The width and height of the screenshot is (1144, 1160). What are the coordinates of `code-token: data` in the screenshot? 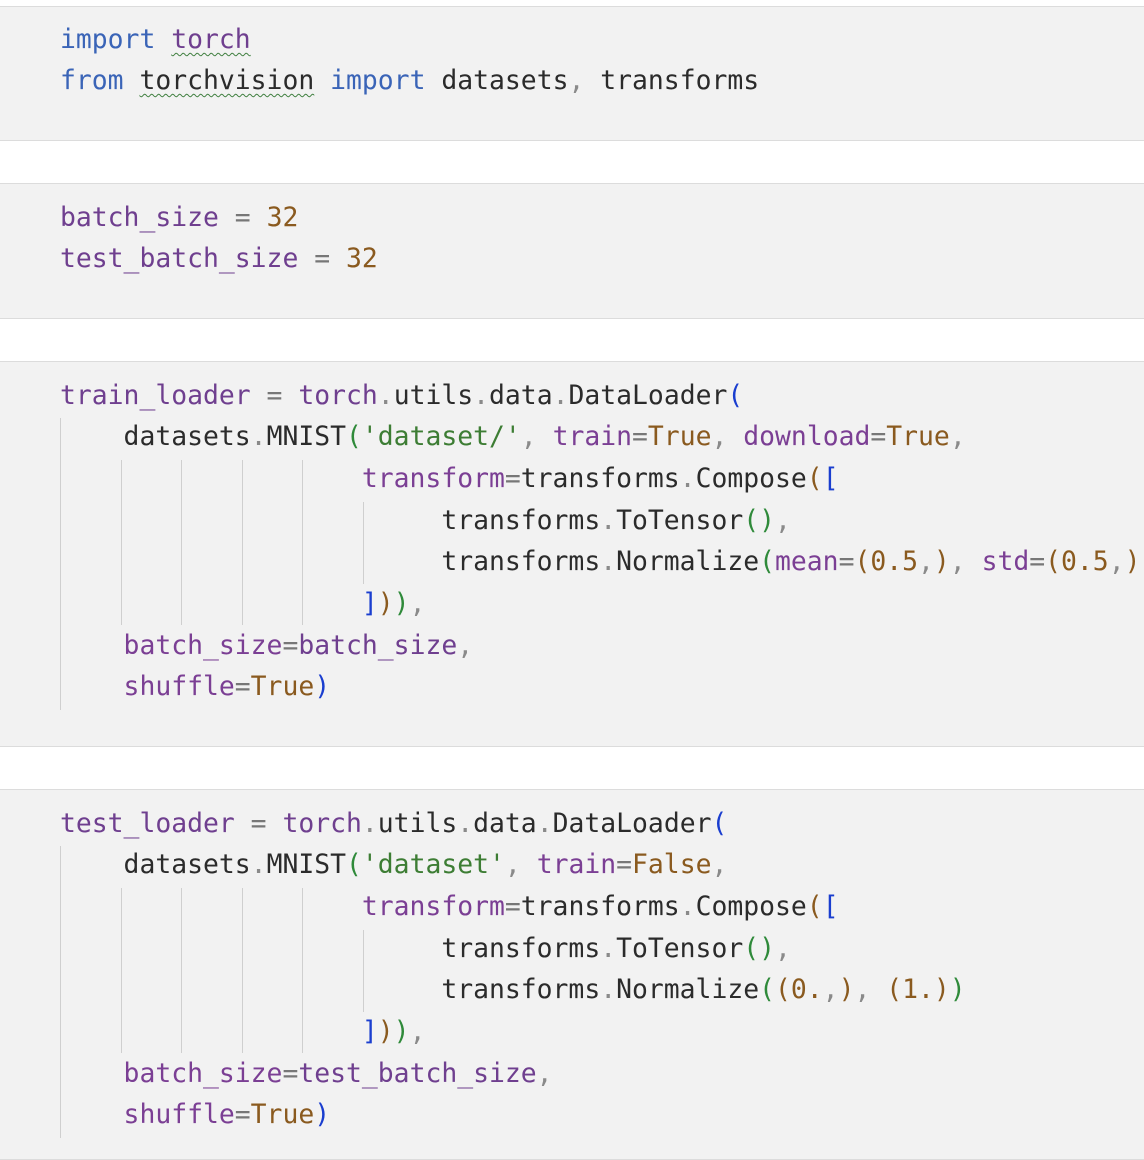 It's located at (521, 395).